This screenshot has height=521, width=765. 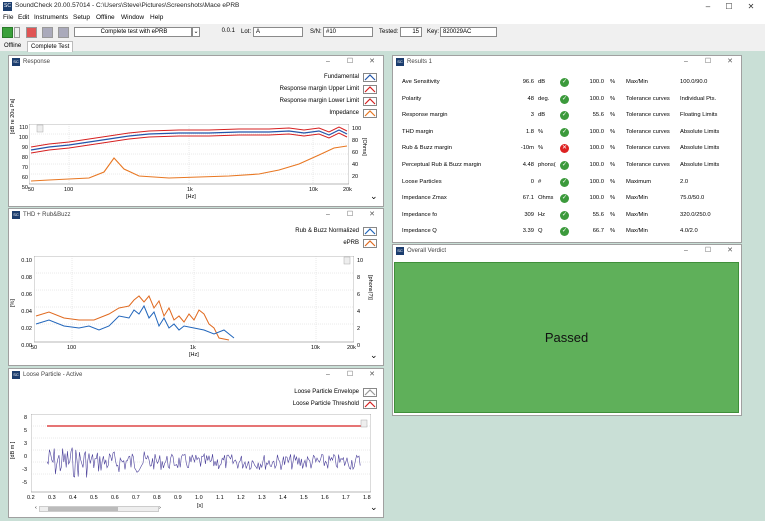 I want to click on run-dropdown-icon, so click(x=17, y=32).